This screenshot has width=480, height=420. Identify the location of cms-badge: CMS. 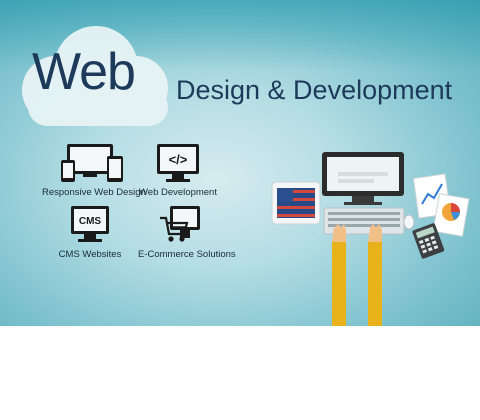
(90, 221).